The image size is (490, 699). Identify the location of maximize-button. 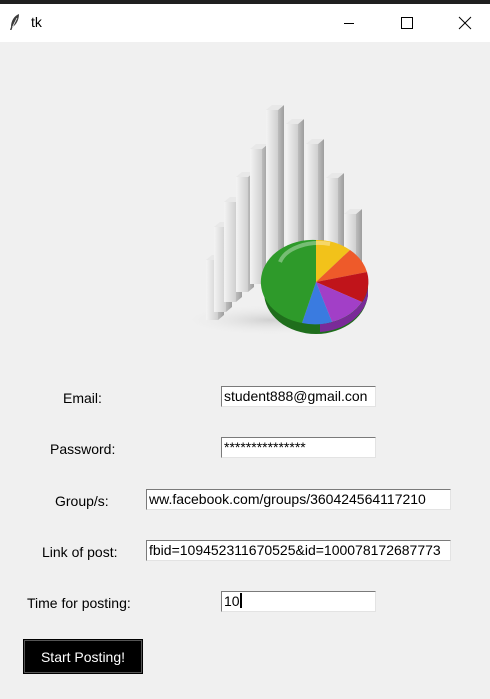
(407, 23).